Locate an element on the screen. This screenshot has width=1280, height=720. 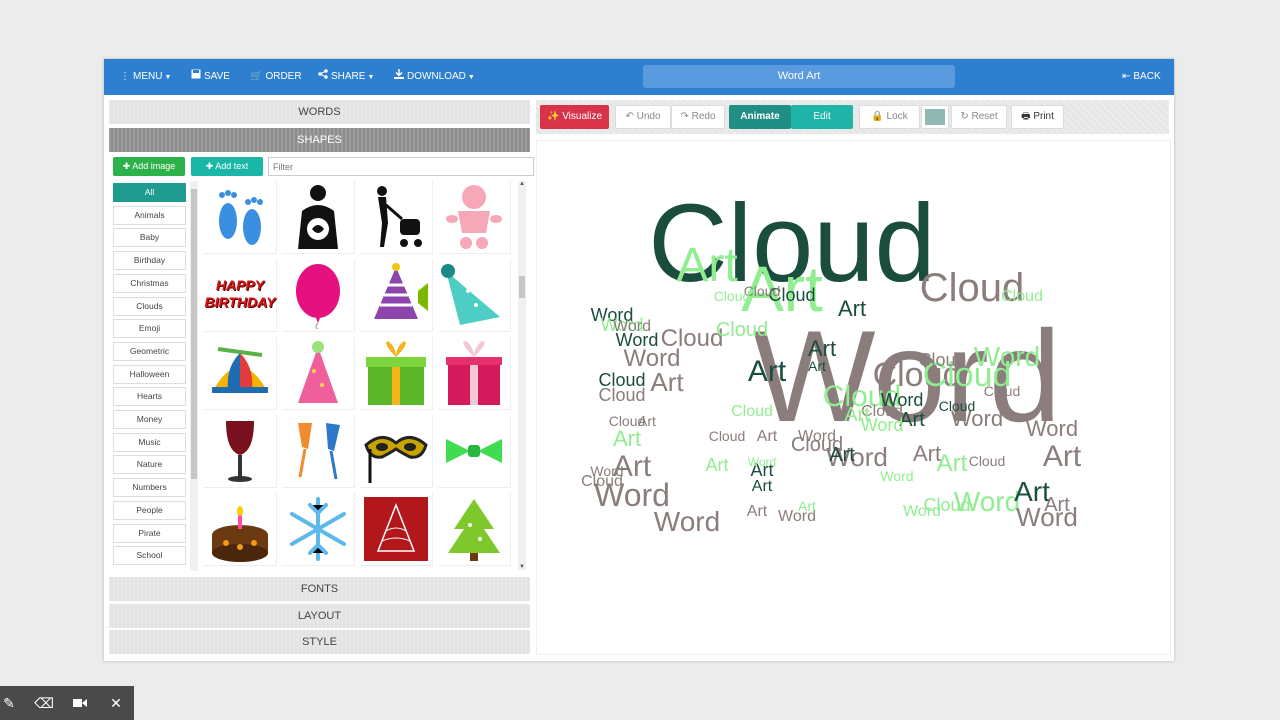
print-button: 🖶 Print is located at coordinates (1037, 117).